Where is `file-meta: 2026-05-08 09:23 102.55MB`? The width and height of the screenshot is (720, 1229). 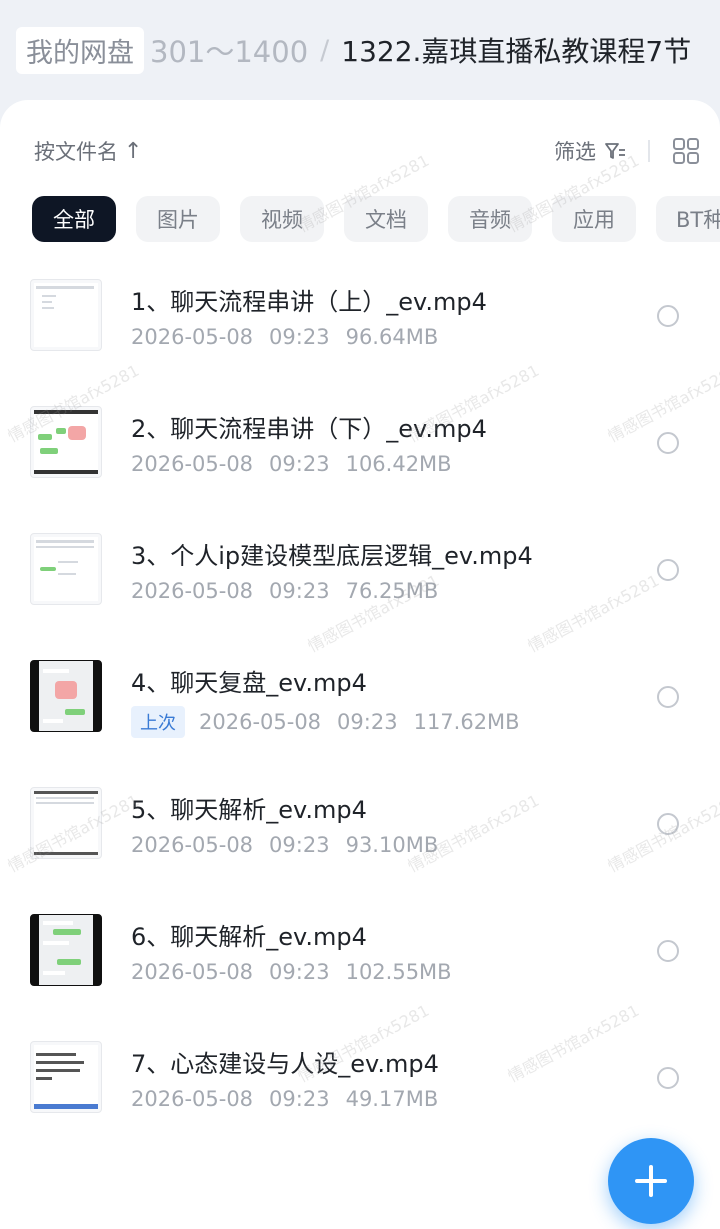 file-meta: 2026-05-08 09:23 102.55MB is located at coordinates (299, 972).